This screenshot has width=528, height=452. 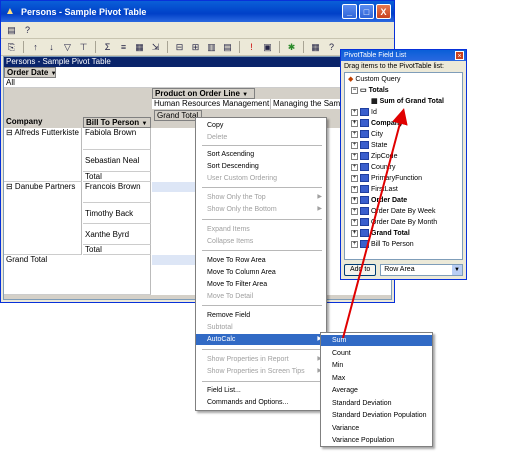 I want to click on menu-subtotal: Subtotal, so click(x=261, y=327).